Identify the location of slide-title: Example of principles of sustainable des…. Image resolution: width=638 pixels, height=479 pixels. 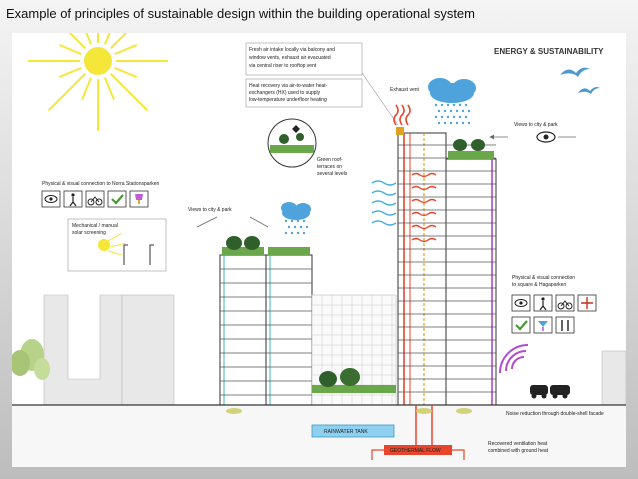
(240, 13).